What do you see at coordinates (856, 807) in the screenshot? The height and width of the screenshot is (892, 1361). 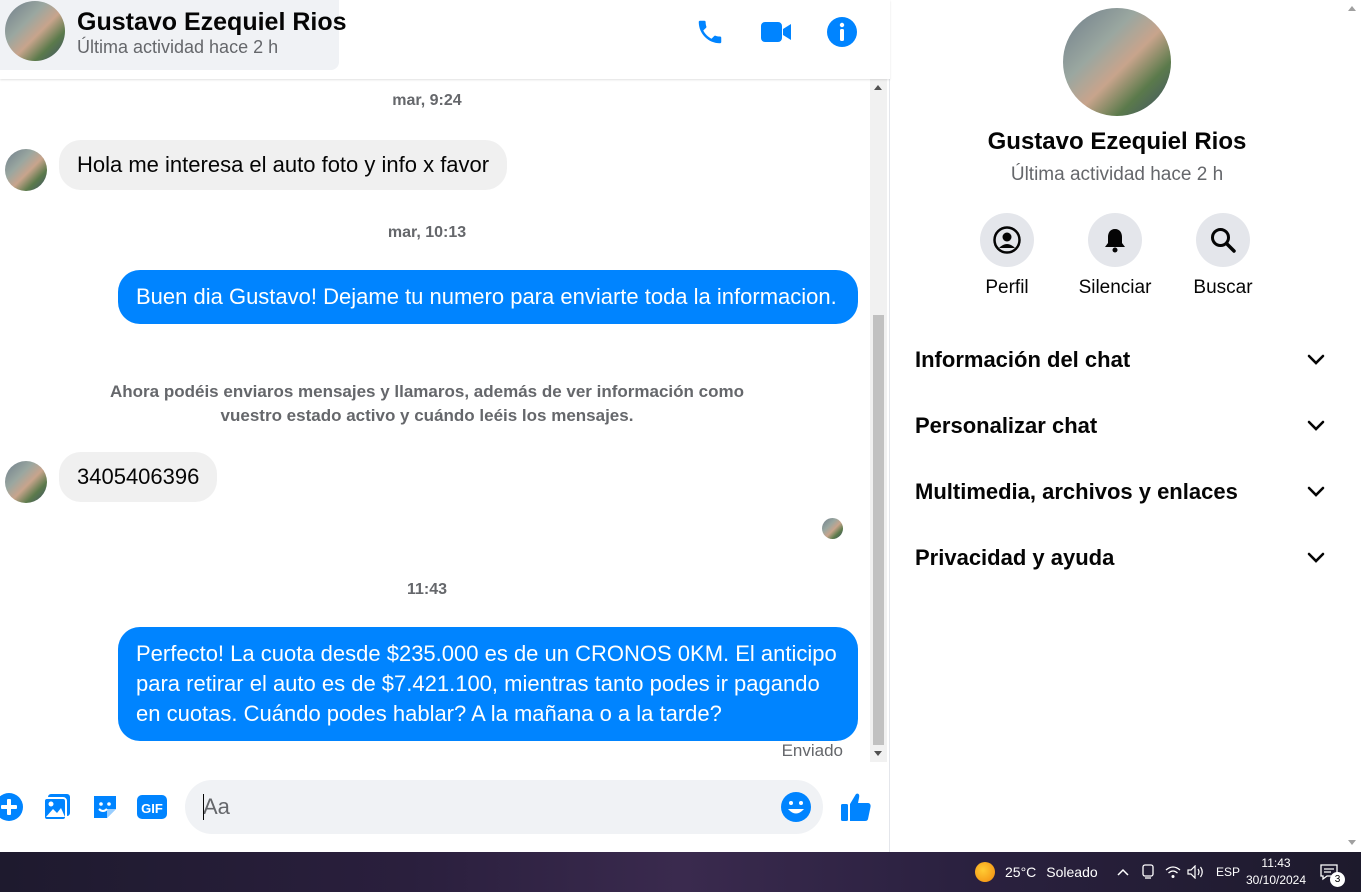 I see `like-icon` at bounding box center [856, 807].